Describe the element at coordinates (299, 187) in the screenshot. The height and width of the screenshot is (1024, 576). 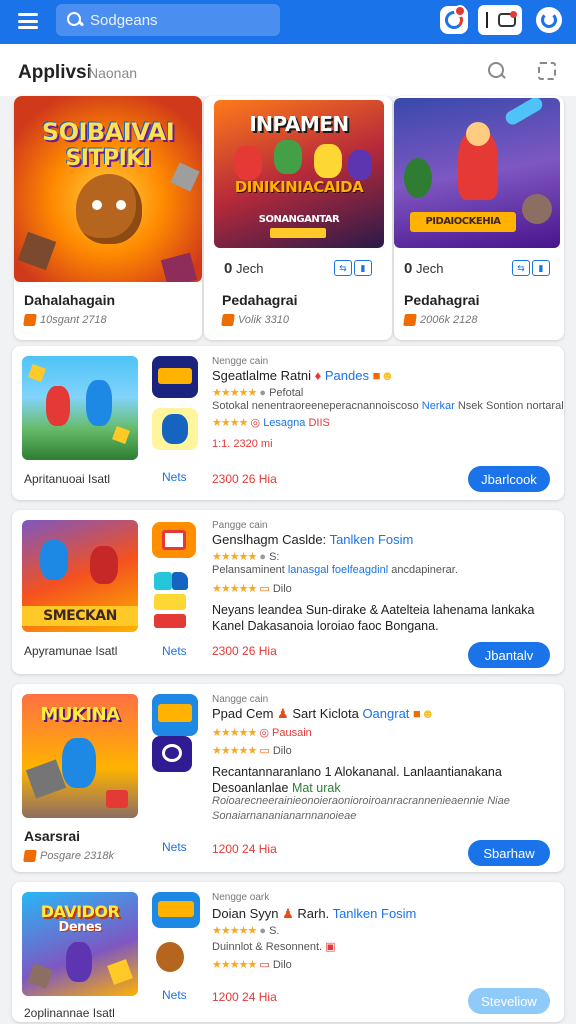
I see `art-subtitle: DINIKINIACAIDA` at that location.